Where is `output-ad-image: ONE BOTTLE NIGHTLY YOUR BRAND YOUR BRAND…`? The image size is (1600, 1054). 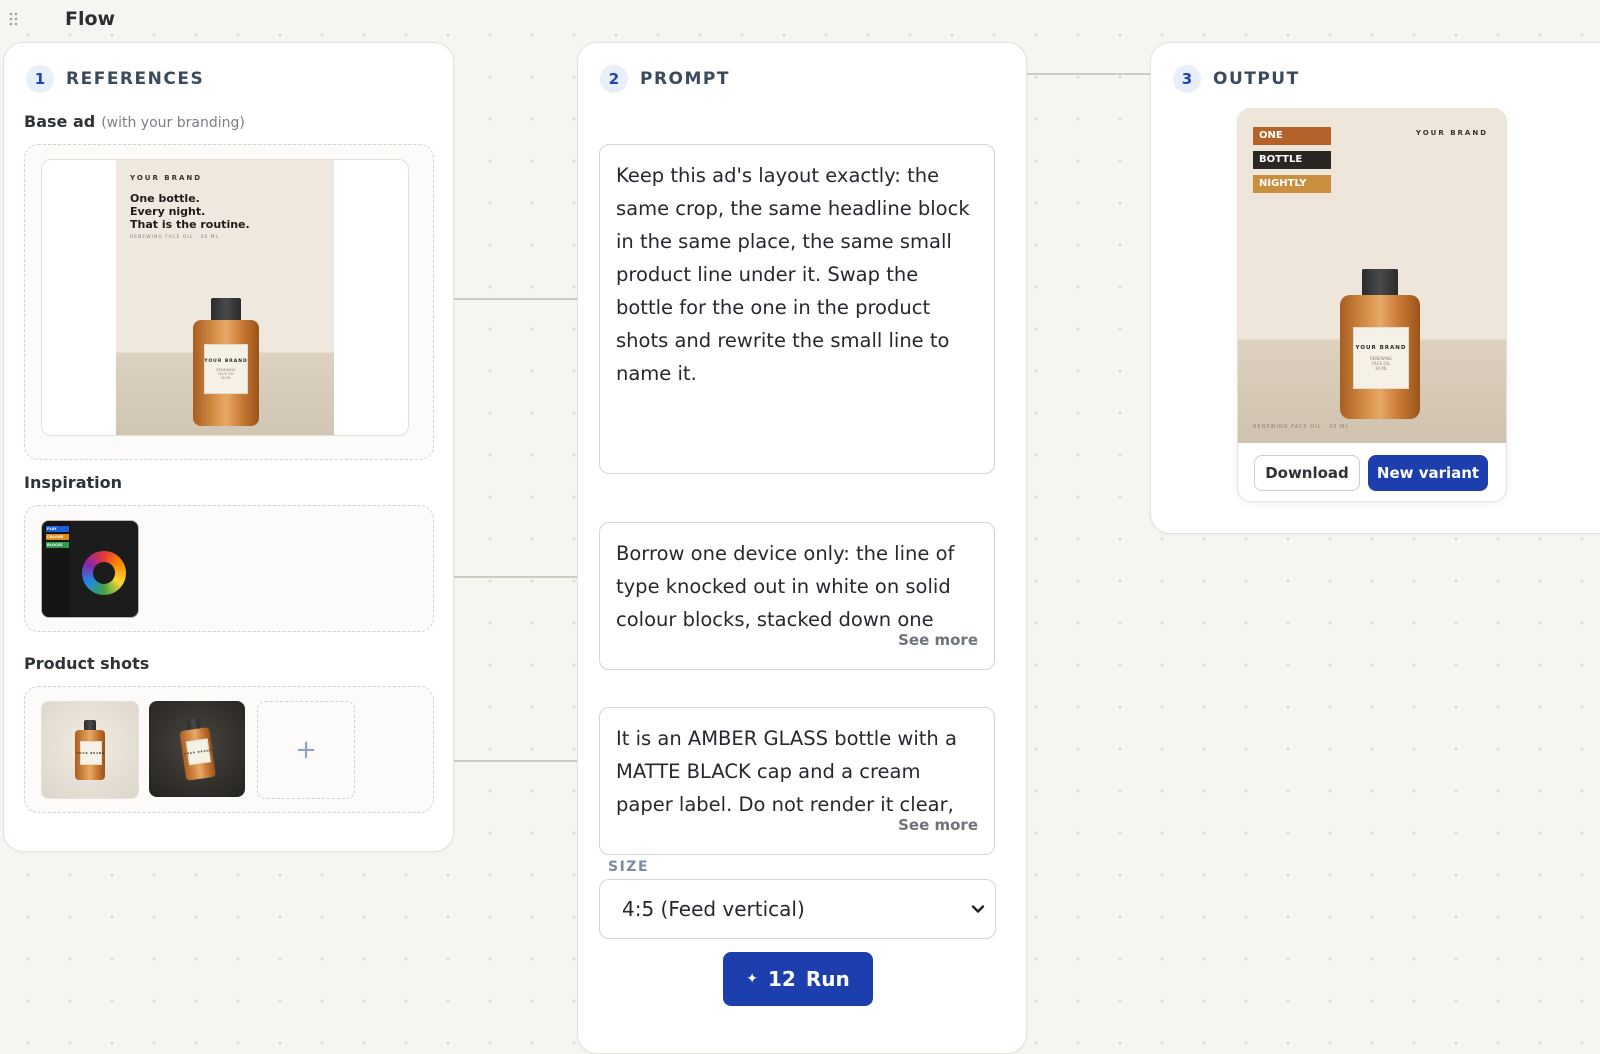 output-ad-image: ONE BOTTLE NIGHTLY YOUR BRAND YOUR BRAND… is located at coordinates (1372, 276).